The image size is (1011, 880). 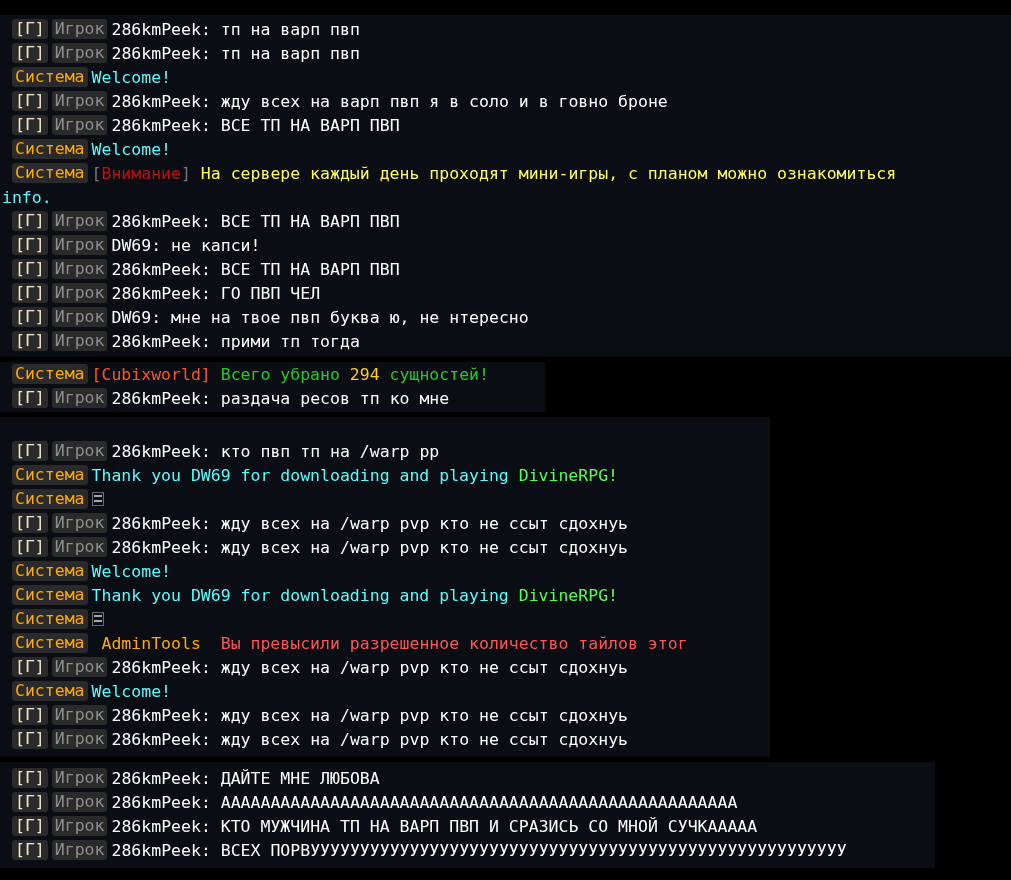 What do you see at coordinates (141, 173) in the screenshot?
I see `message-text: Внимание` at bounding box center [141, 173].